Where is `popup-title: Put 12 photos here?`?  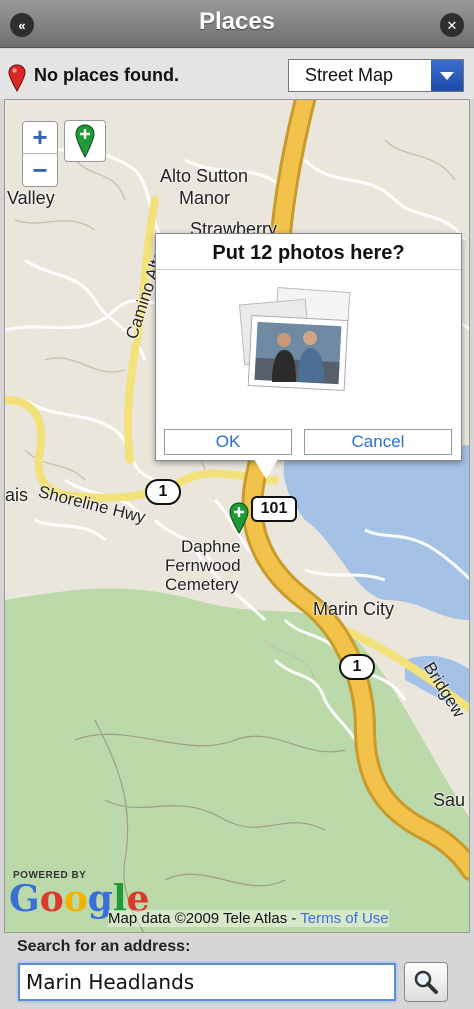 popup-title: Put 12 photos here? is located at coordinates (308, 252).